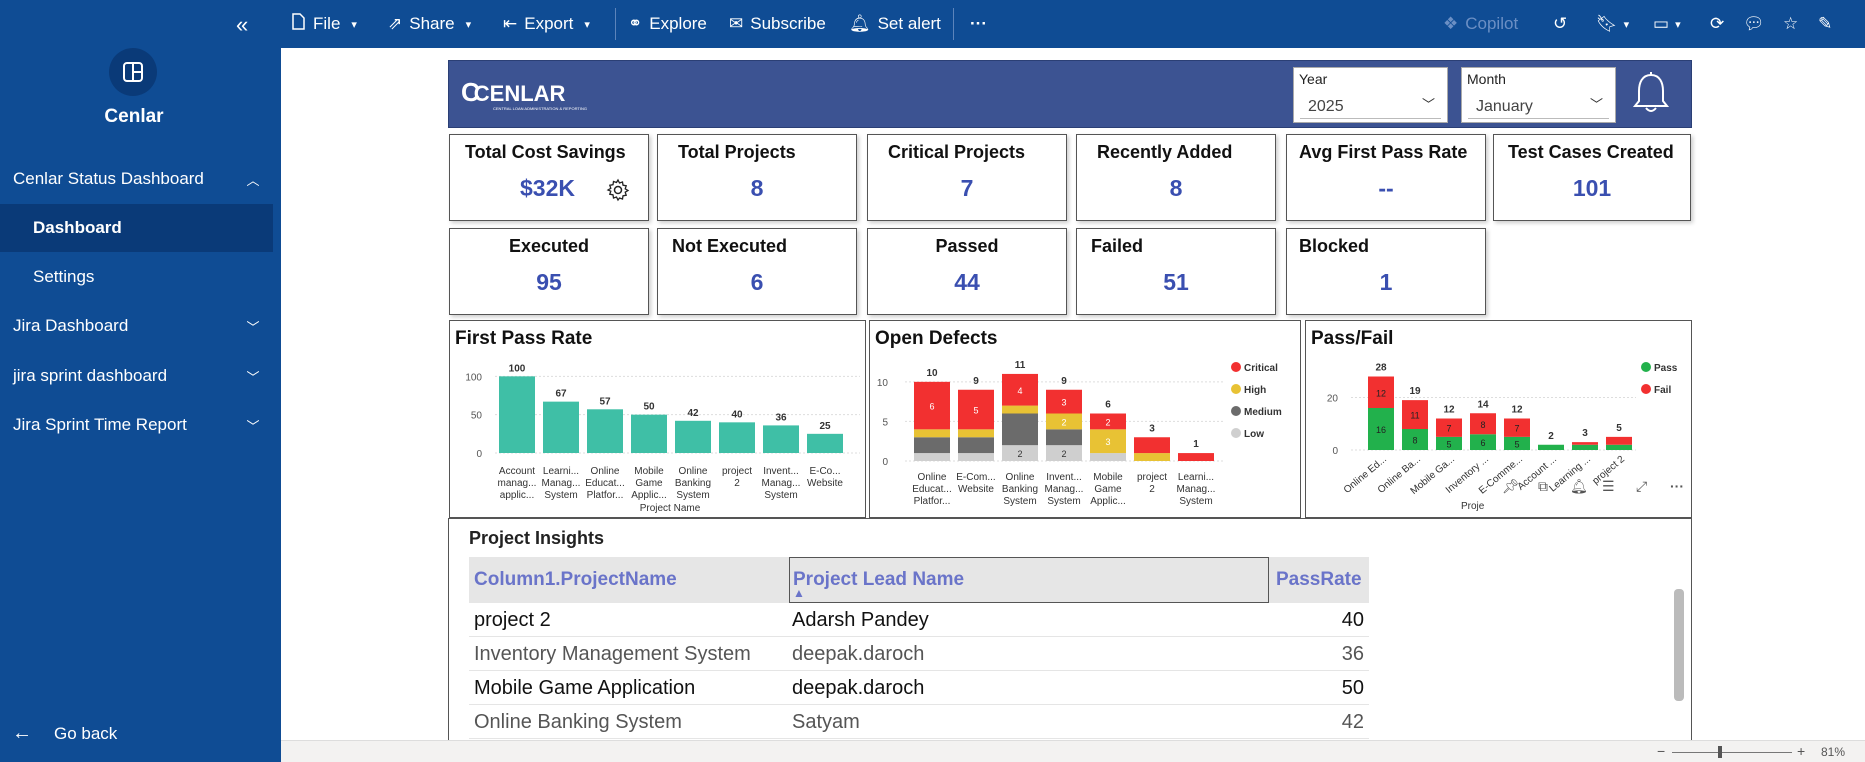  I want to click on x-tick-label: System, so click(1195, 501).